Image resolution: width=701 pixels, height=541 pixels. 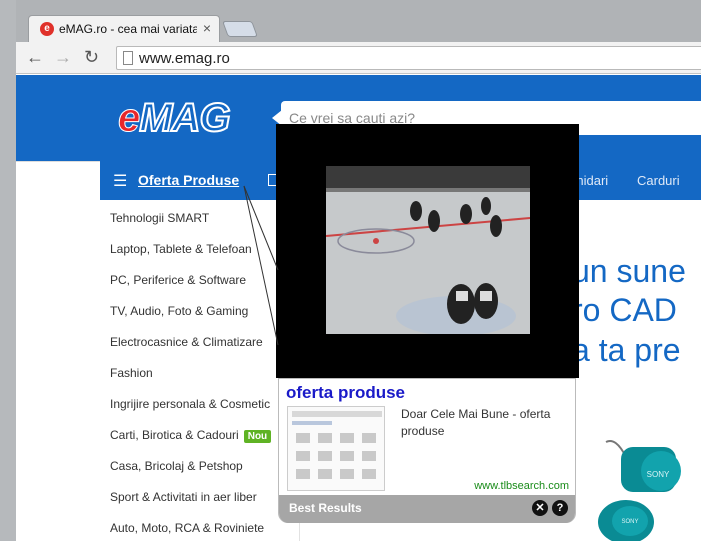 What do you see at coordinates (624, 310) in the screenshot?
I see `promo-line-2: ro CAD` at bounding box center [624, 310].